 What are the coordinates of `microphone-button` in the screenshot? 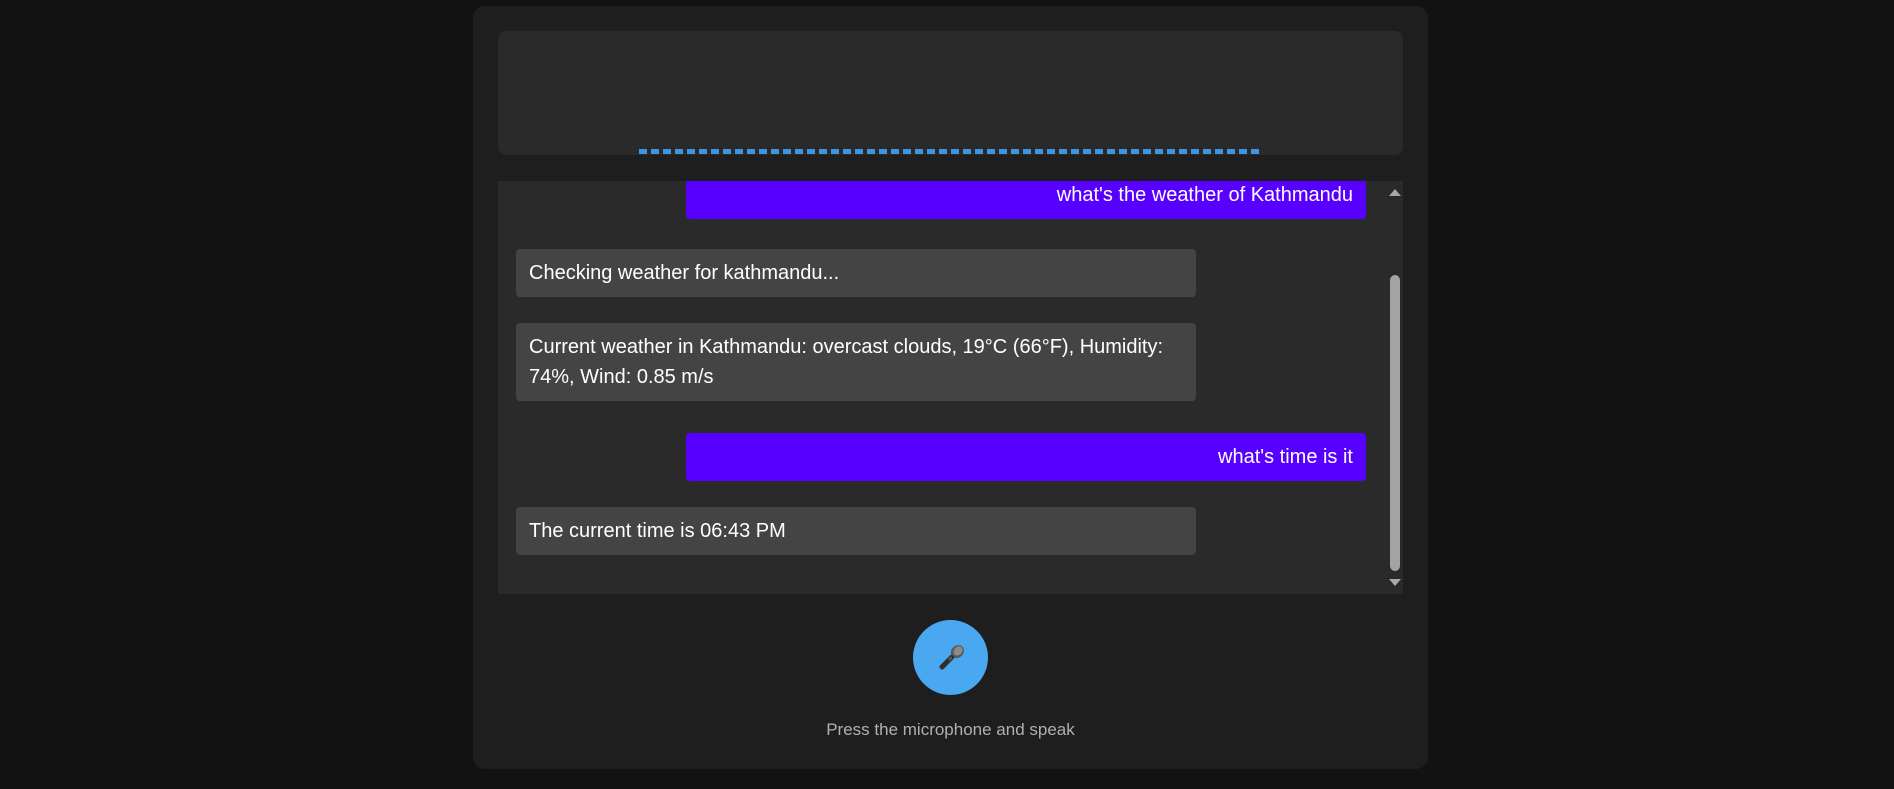 It's located at (950, 657).